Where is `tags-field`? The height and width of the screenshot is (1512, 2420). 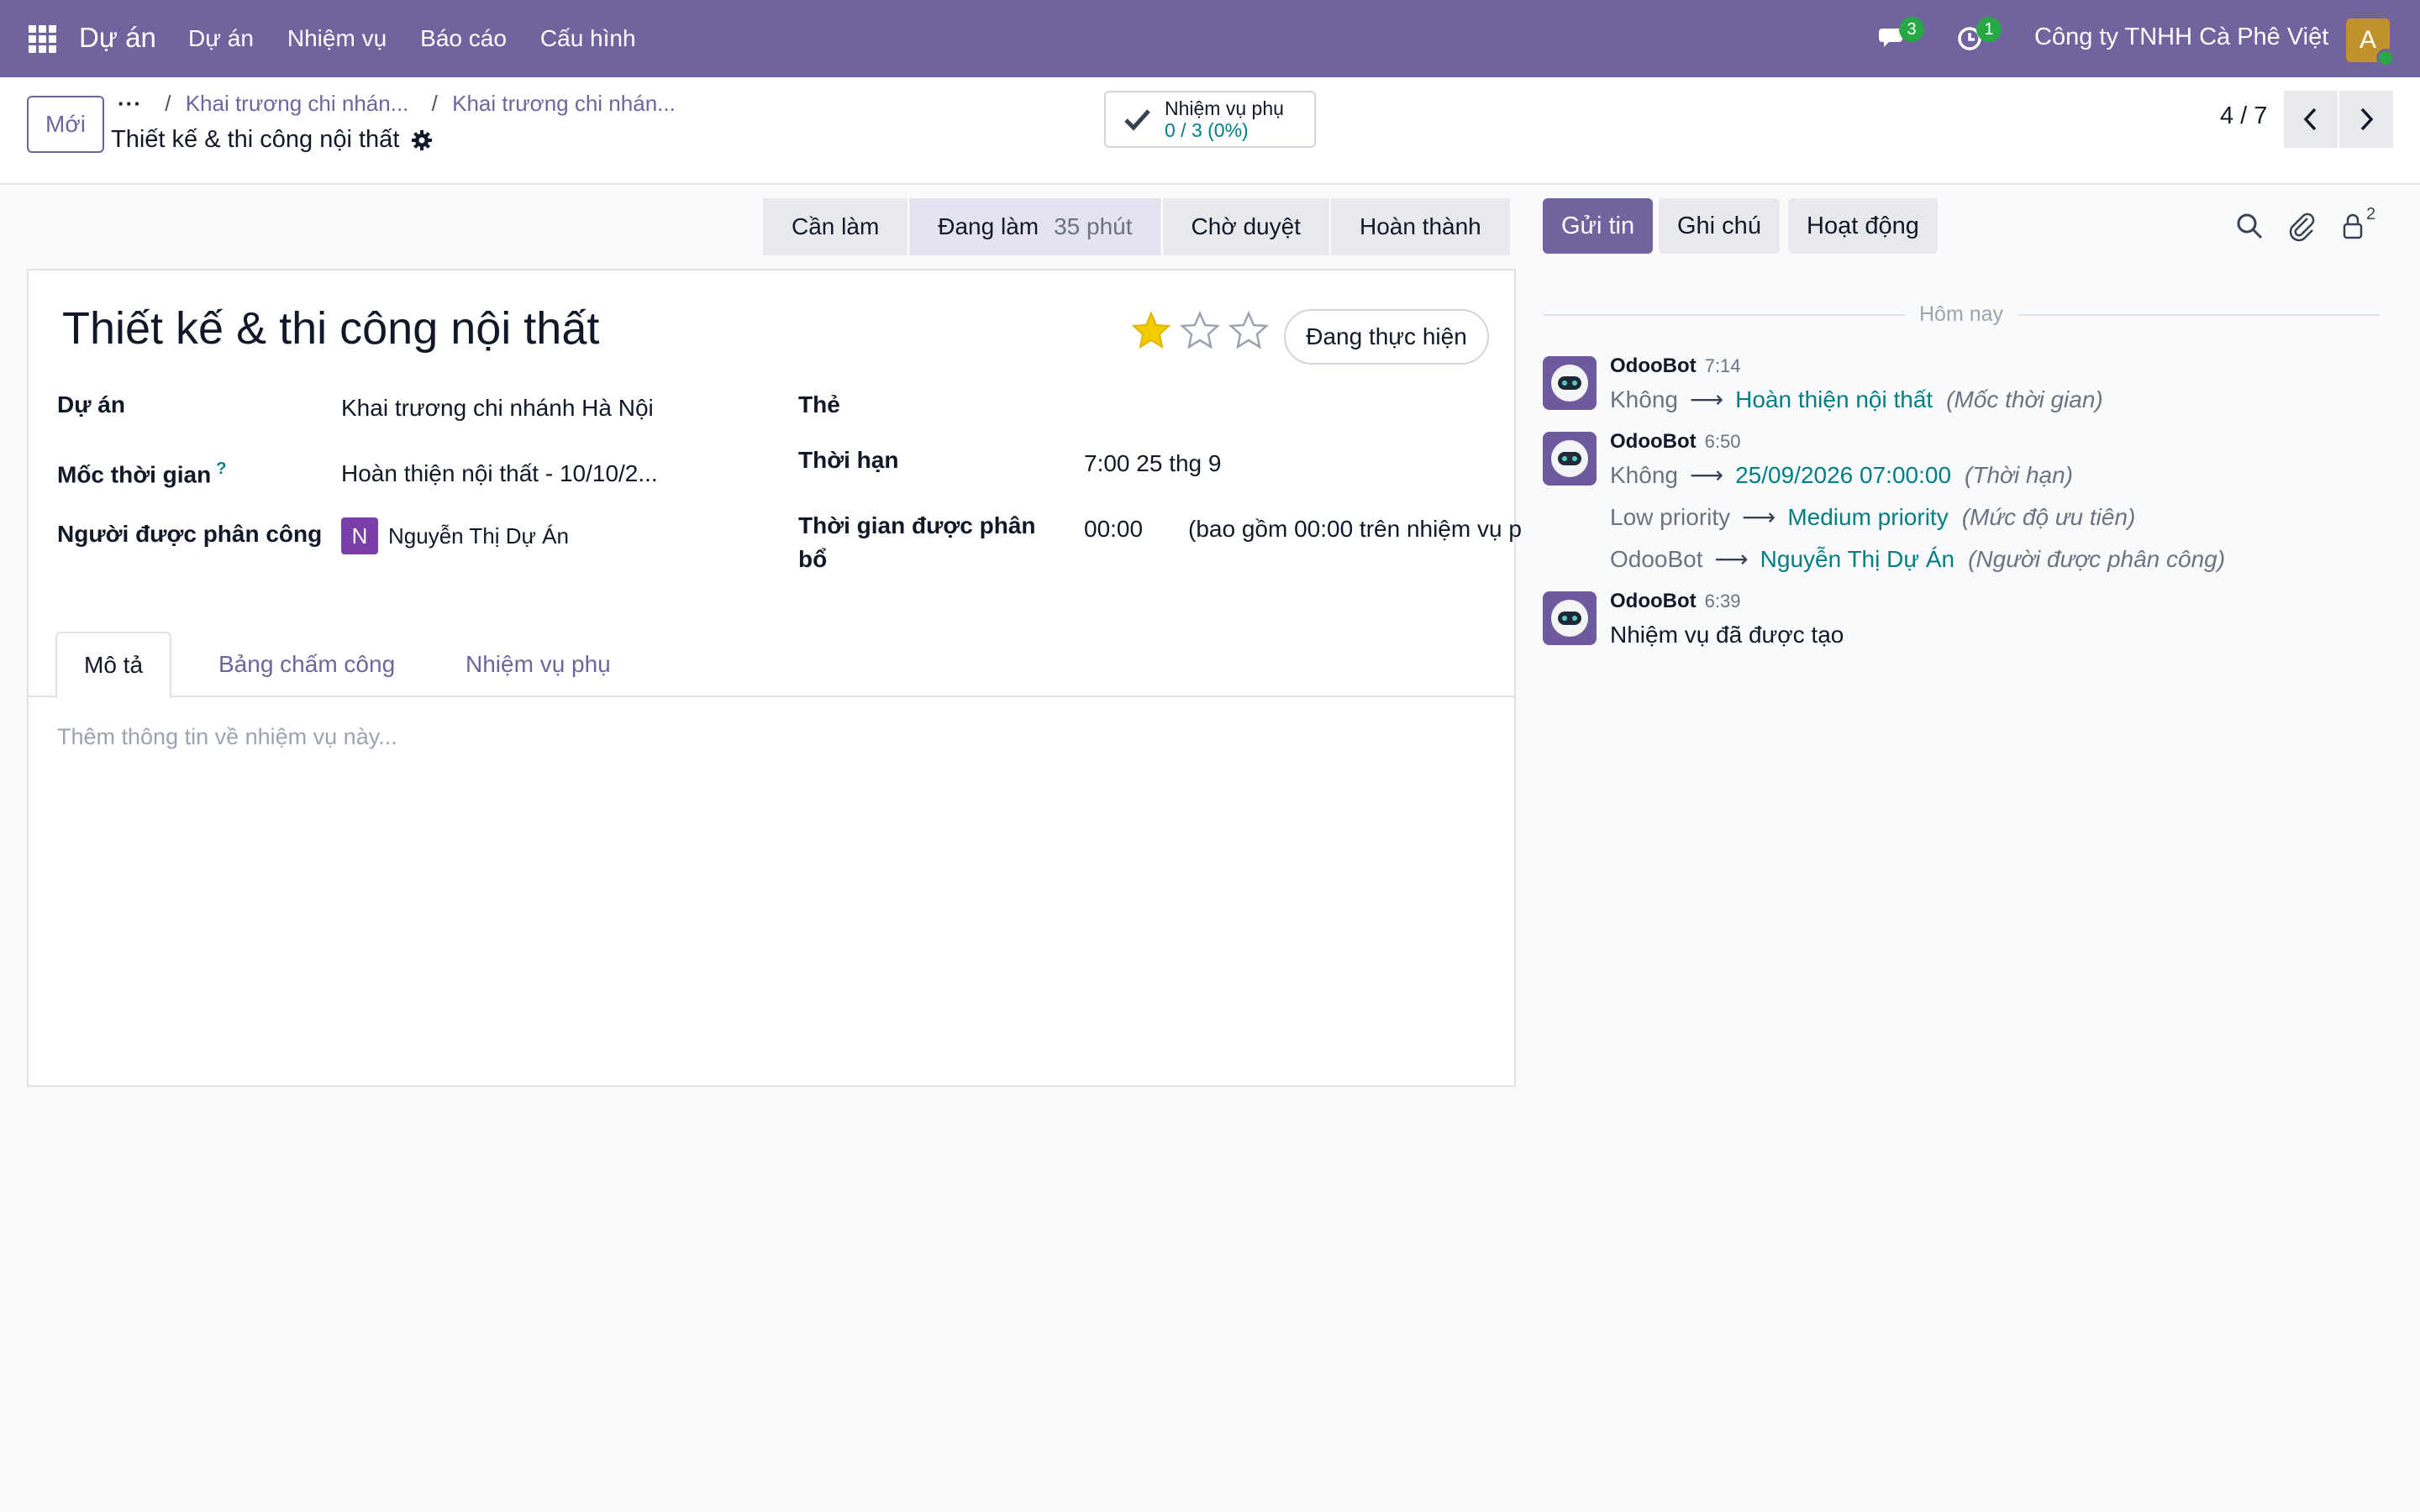
tags-field is located at coordinates (1287, 405).